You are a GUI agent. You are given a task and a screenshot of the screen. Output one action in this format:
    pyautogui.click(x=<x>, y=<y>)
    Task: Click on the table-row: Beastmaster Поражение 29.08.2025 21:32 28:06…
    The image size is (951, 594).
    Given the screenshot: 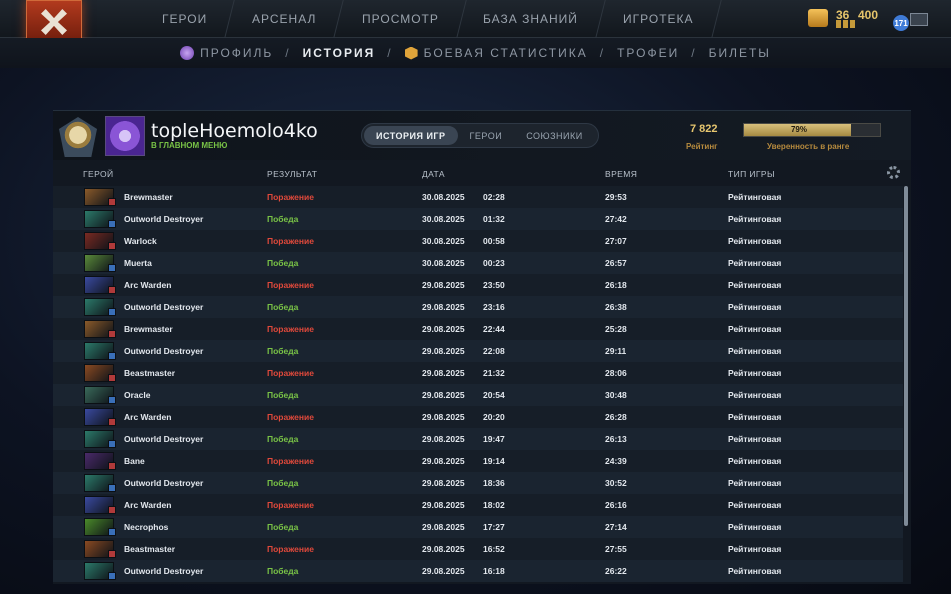 What is the action you would take?
    pyautogui.click(x=478, y=373)
    